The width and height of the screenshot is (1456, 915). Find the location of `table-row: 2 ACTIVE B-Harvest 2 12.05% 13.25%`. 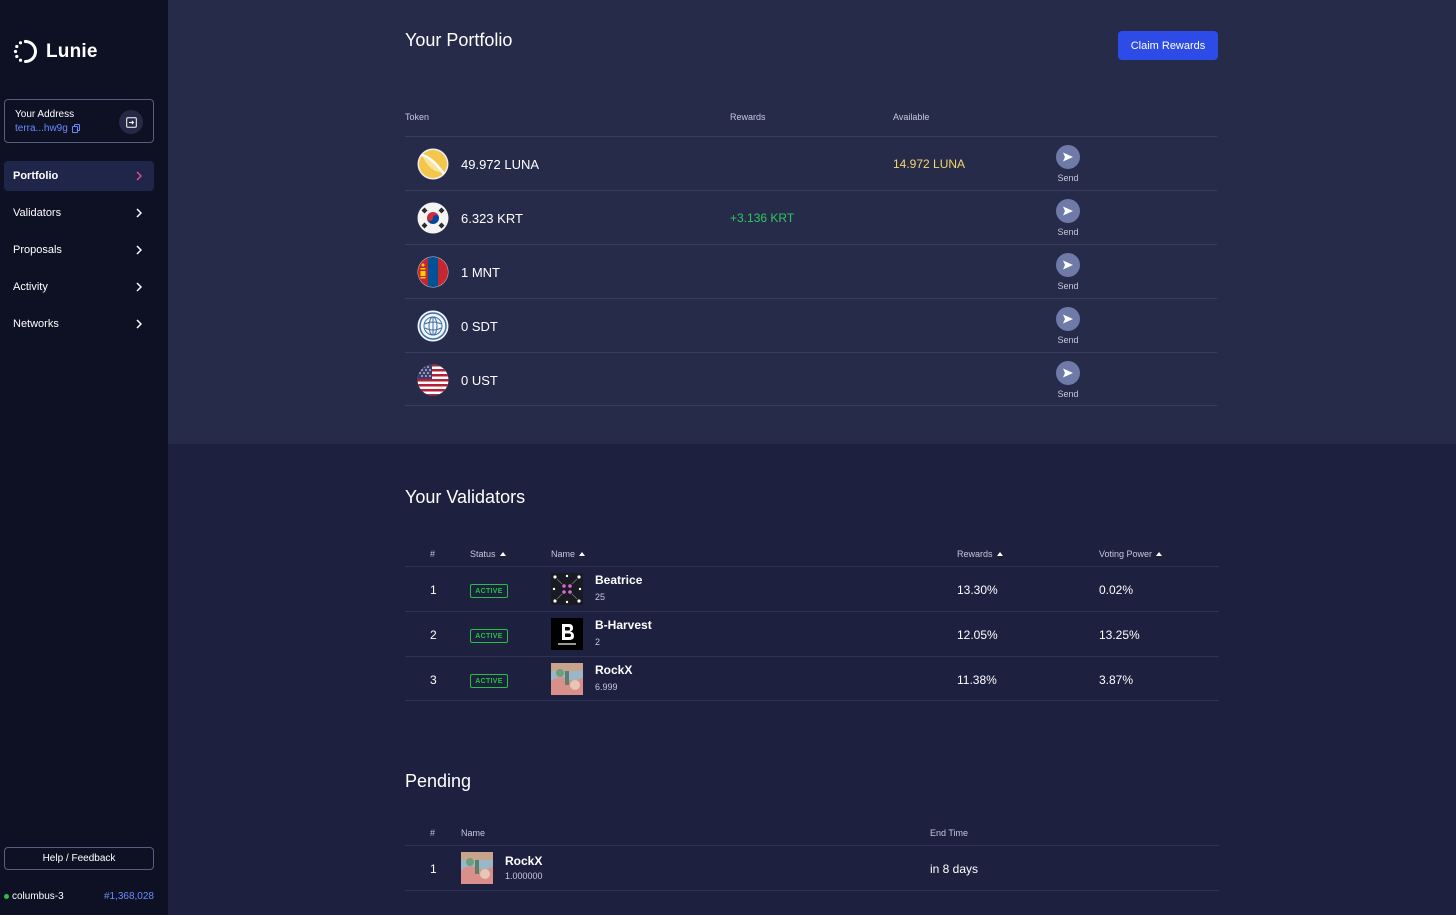

table-row: 2 ACTIVE B-Harvest 2 12.05% 13.25% is located at coordinates (812, 633).